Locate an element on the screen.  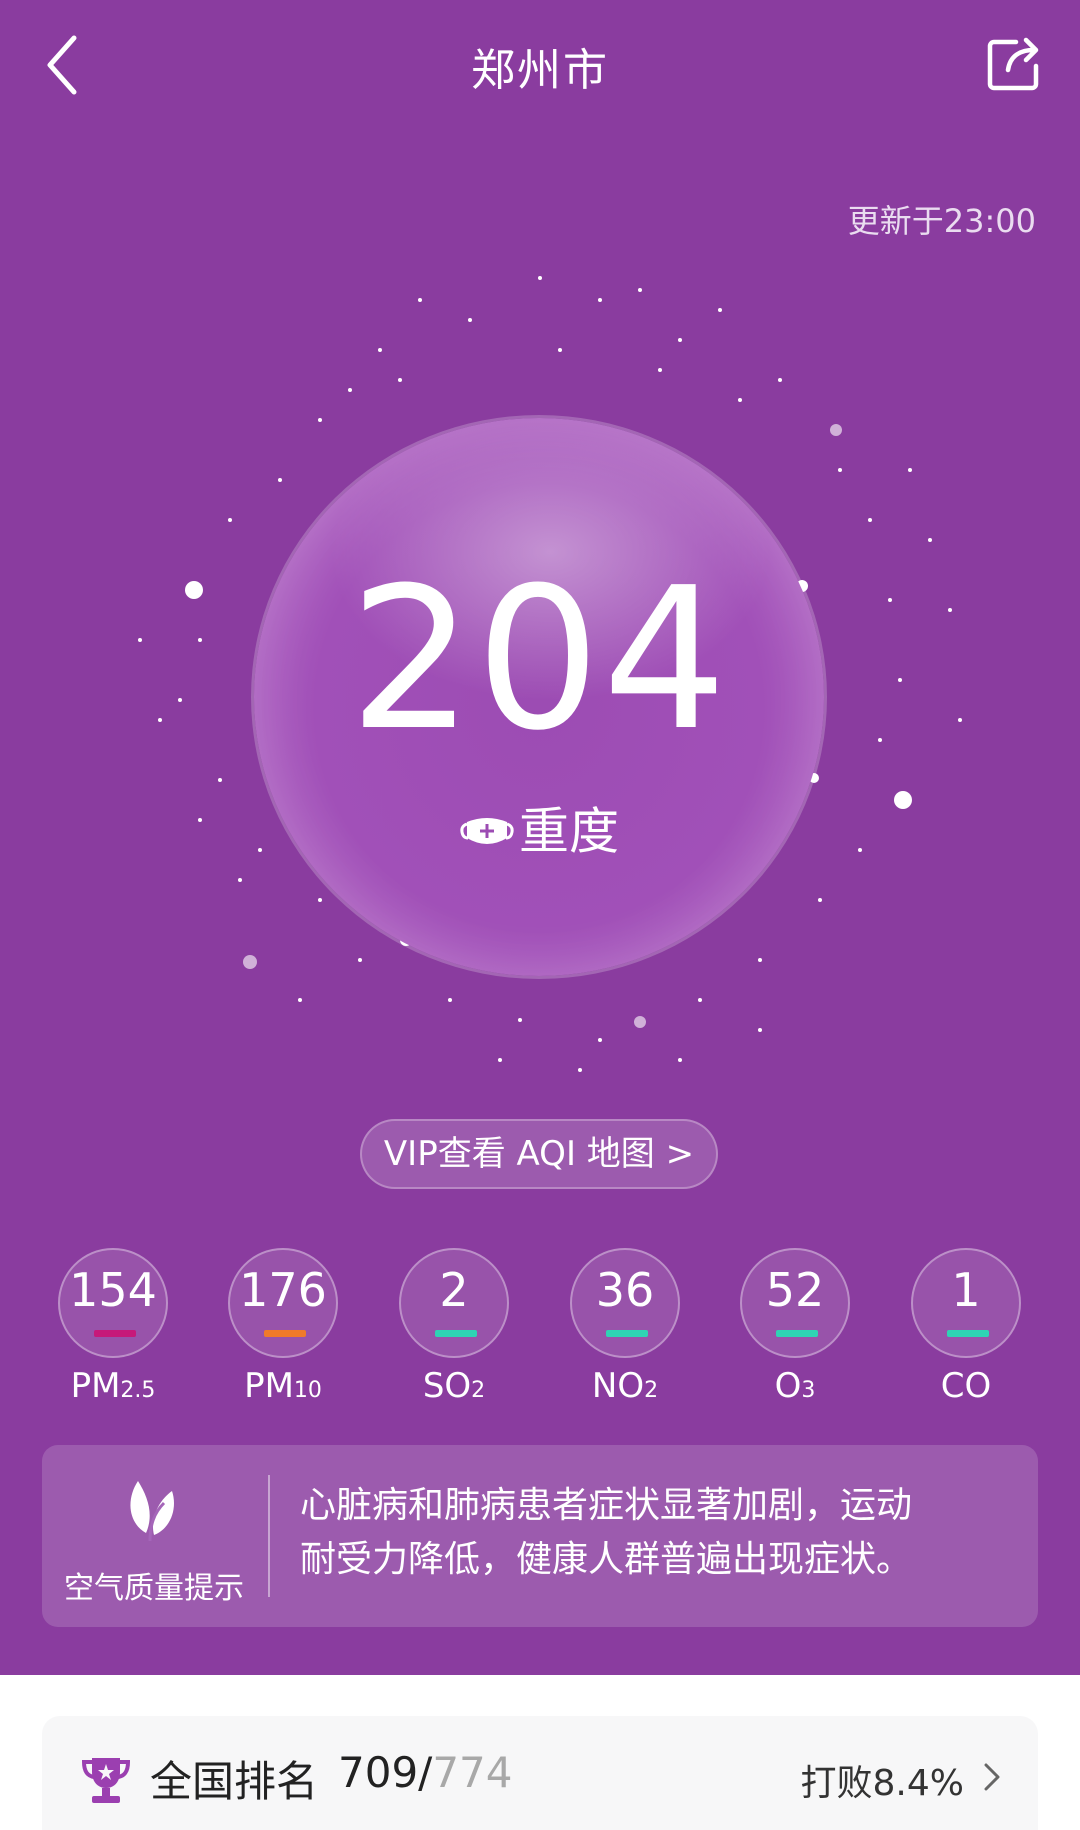
vip-aqi-map-button: VIP查看 AQI 地图 > is located at coordinates (539, 1154).